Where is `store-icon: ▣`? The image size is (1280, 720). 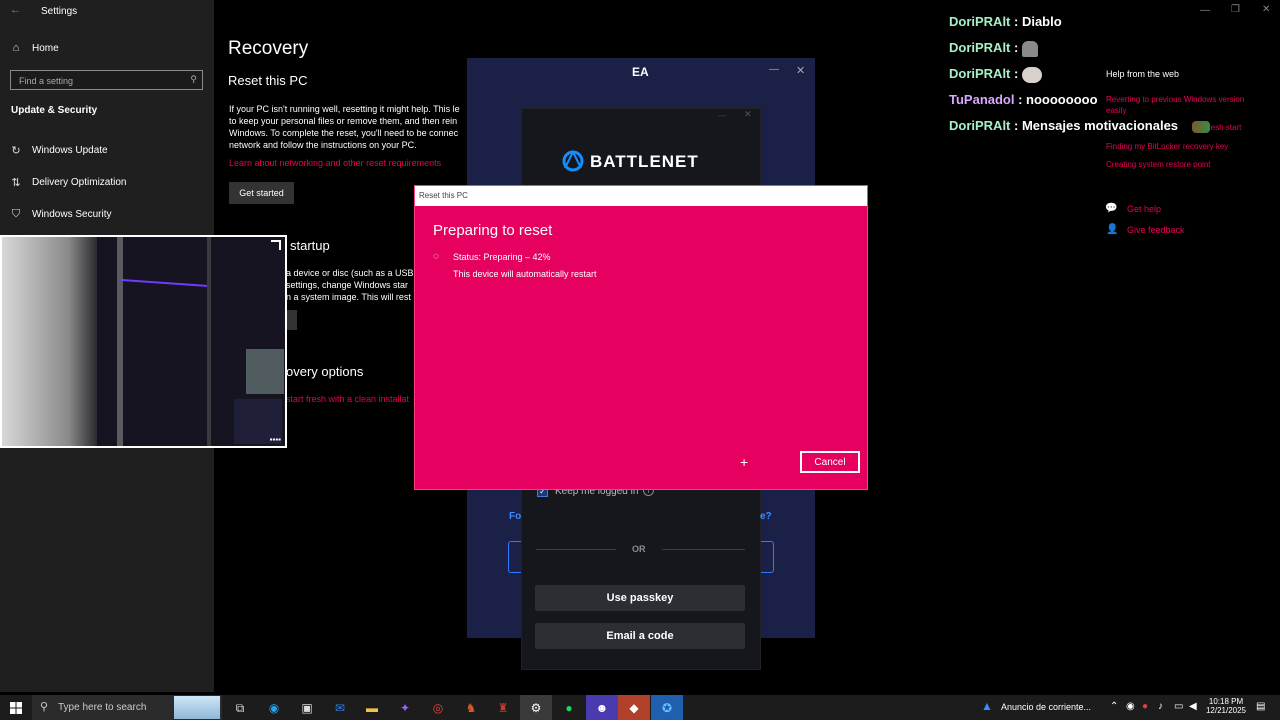
store-icon: ▣ is located at coordinates (307, 708).